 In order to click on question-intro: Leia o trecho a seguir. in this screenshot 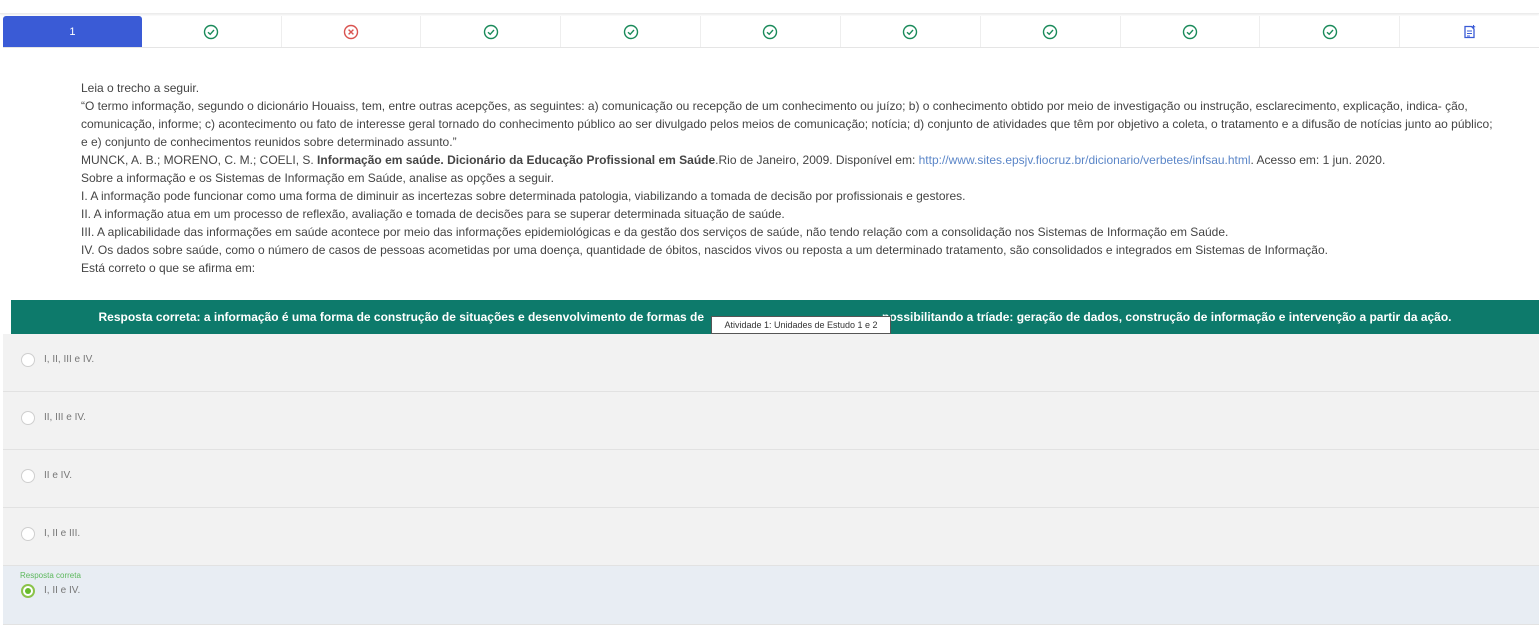, I will do `click(140, 88)`.